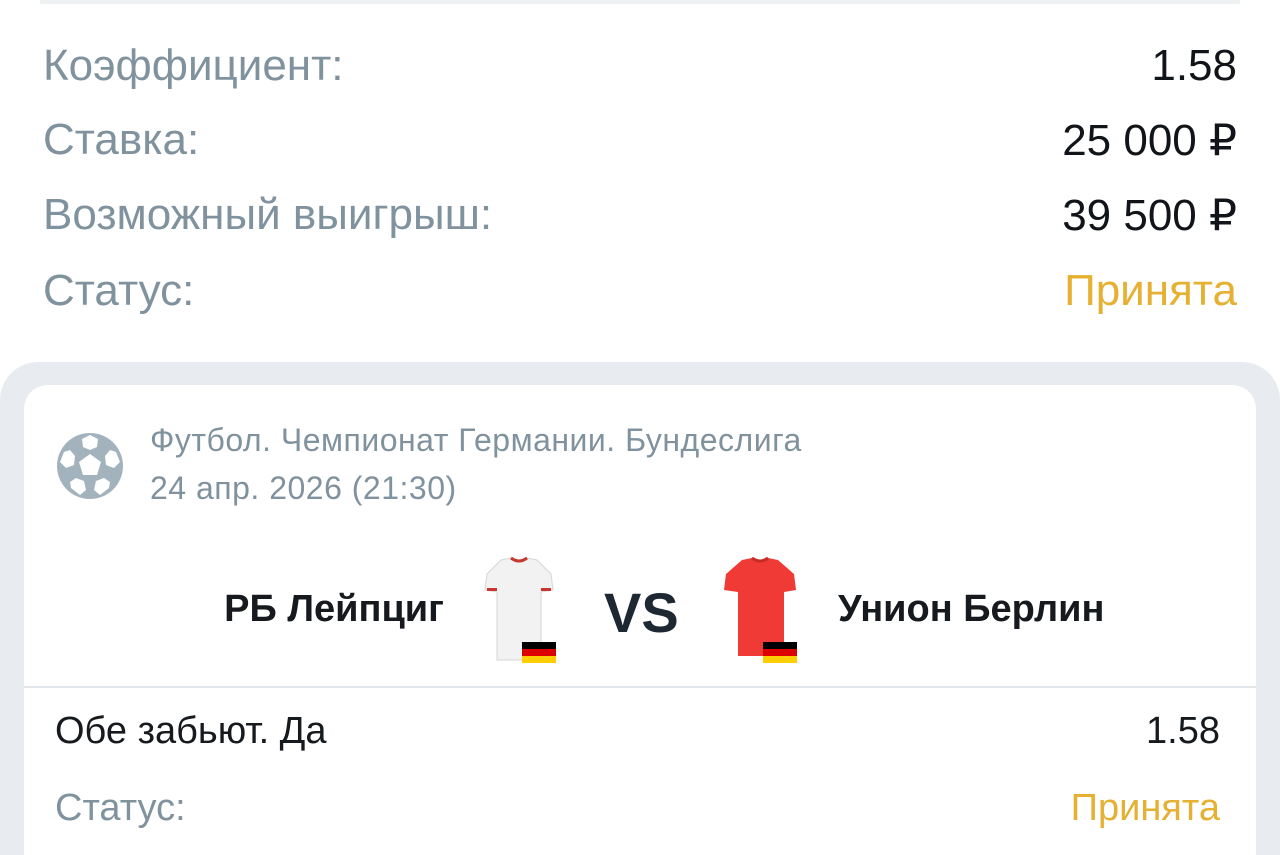 The height and width of the screenshot is (855, 1280). Describe the element at coordinates (268, 214) in the screenshot. I see `possible-win-label: Возможный выигрыш:` at that location.